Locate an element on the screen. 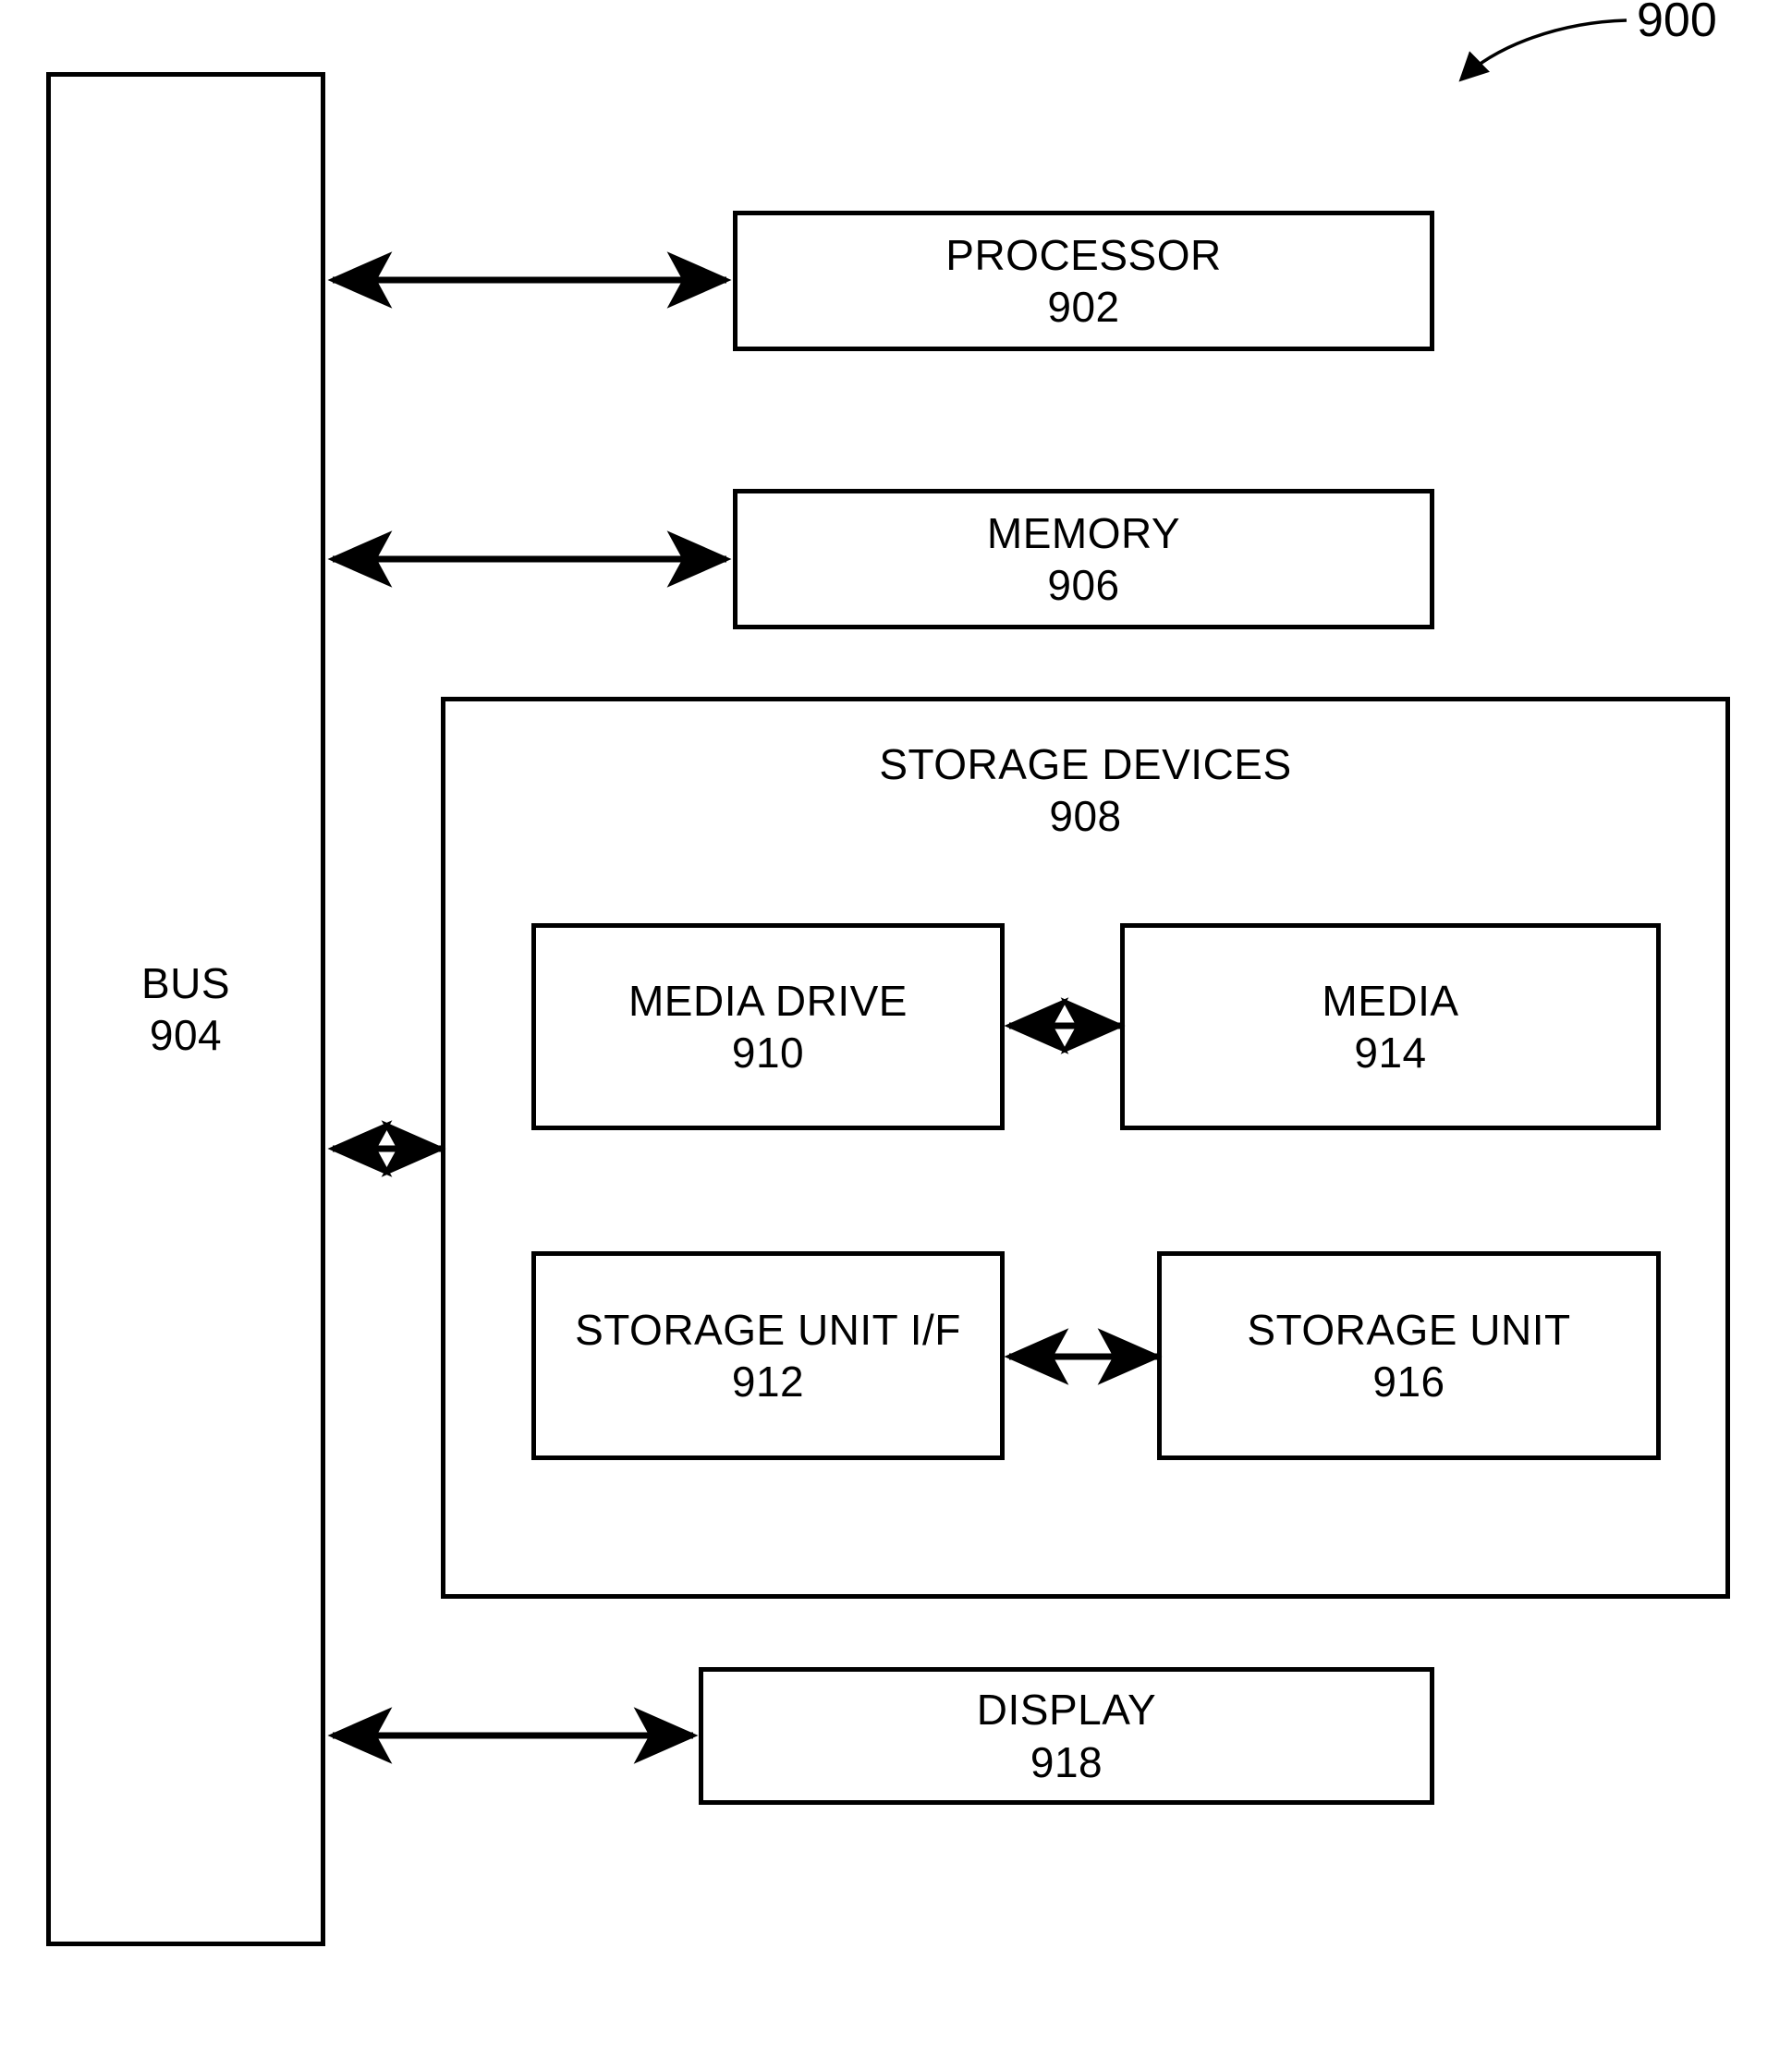 The height and width of the screenshot is (2046, 1792). block-processor: PROCESSOR 902 is located at coordinates (1083, 281).